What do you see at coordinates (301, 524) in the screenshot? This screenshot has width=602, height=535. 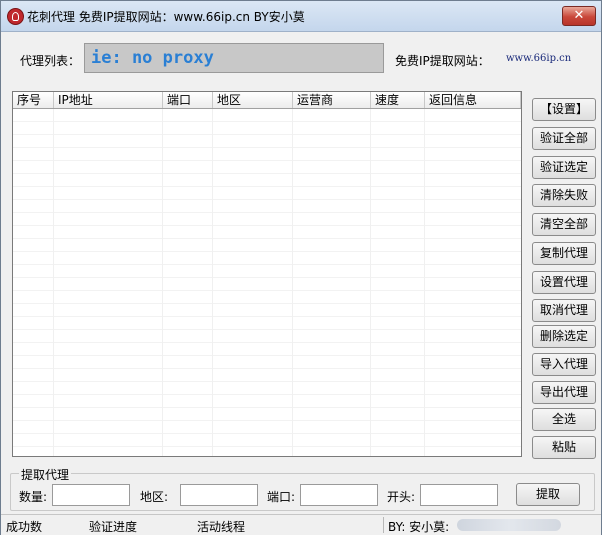 I see `status-bar: 成功数 验证进度 活动线程 BY: 安小莫:` at bounding box center [301, 524].